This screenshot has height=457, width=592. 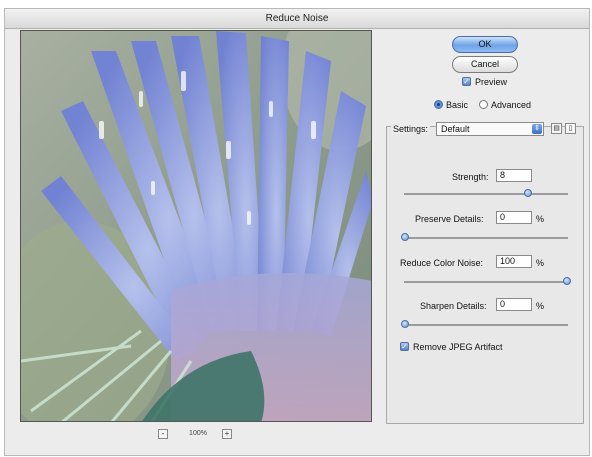 What do you see at coordinates (405, 237) in the screenshot?
I see `preserve-details-slider-thumb` at bounding box center [405, 237].